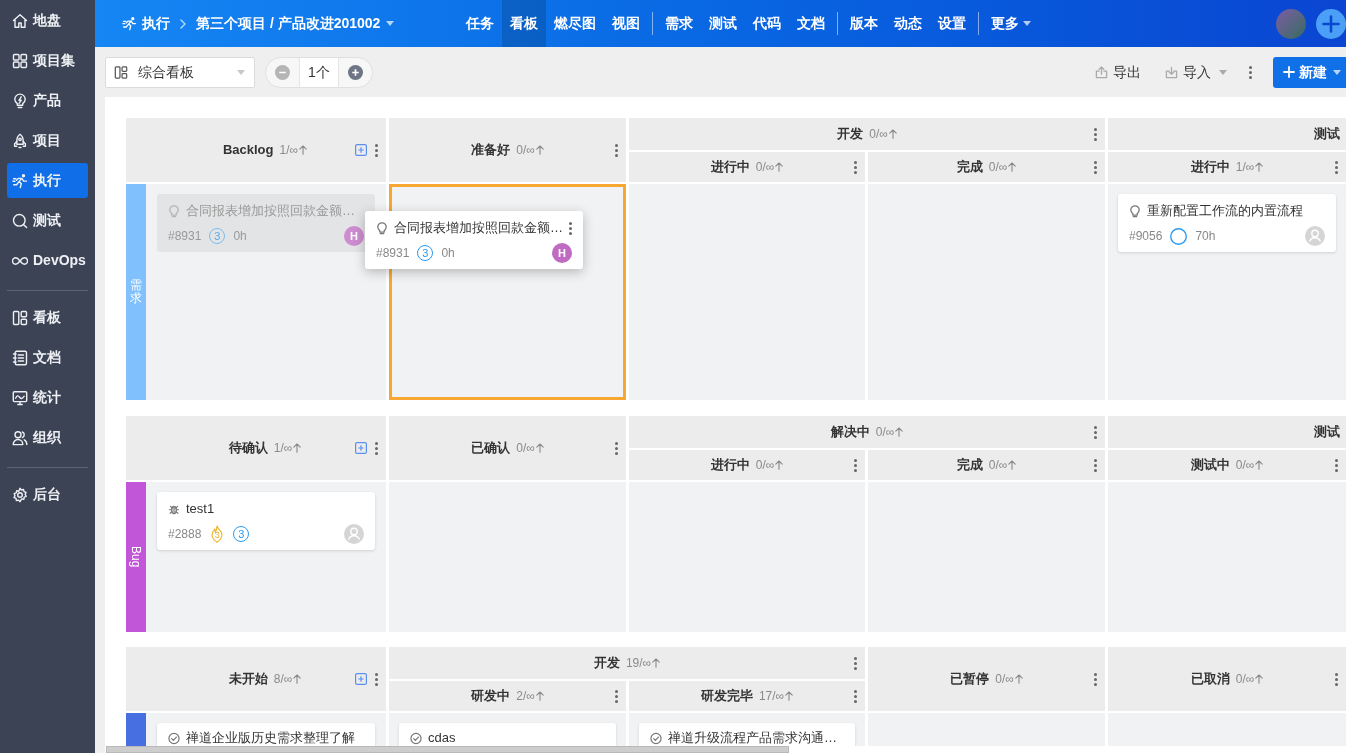 The height and width of the screenshot is (753, 1346). Describe the element at coordinates (266, 521) in the screenshot. I see `bug-card: test1 #2888 3 3` at that location.